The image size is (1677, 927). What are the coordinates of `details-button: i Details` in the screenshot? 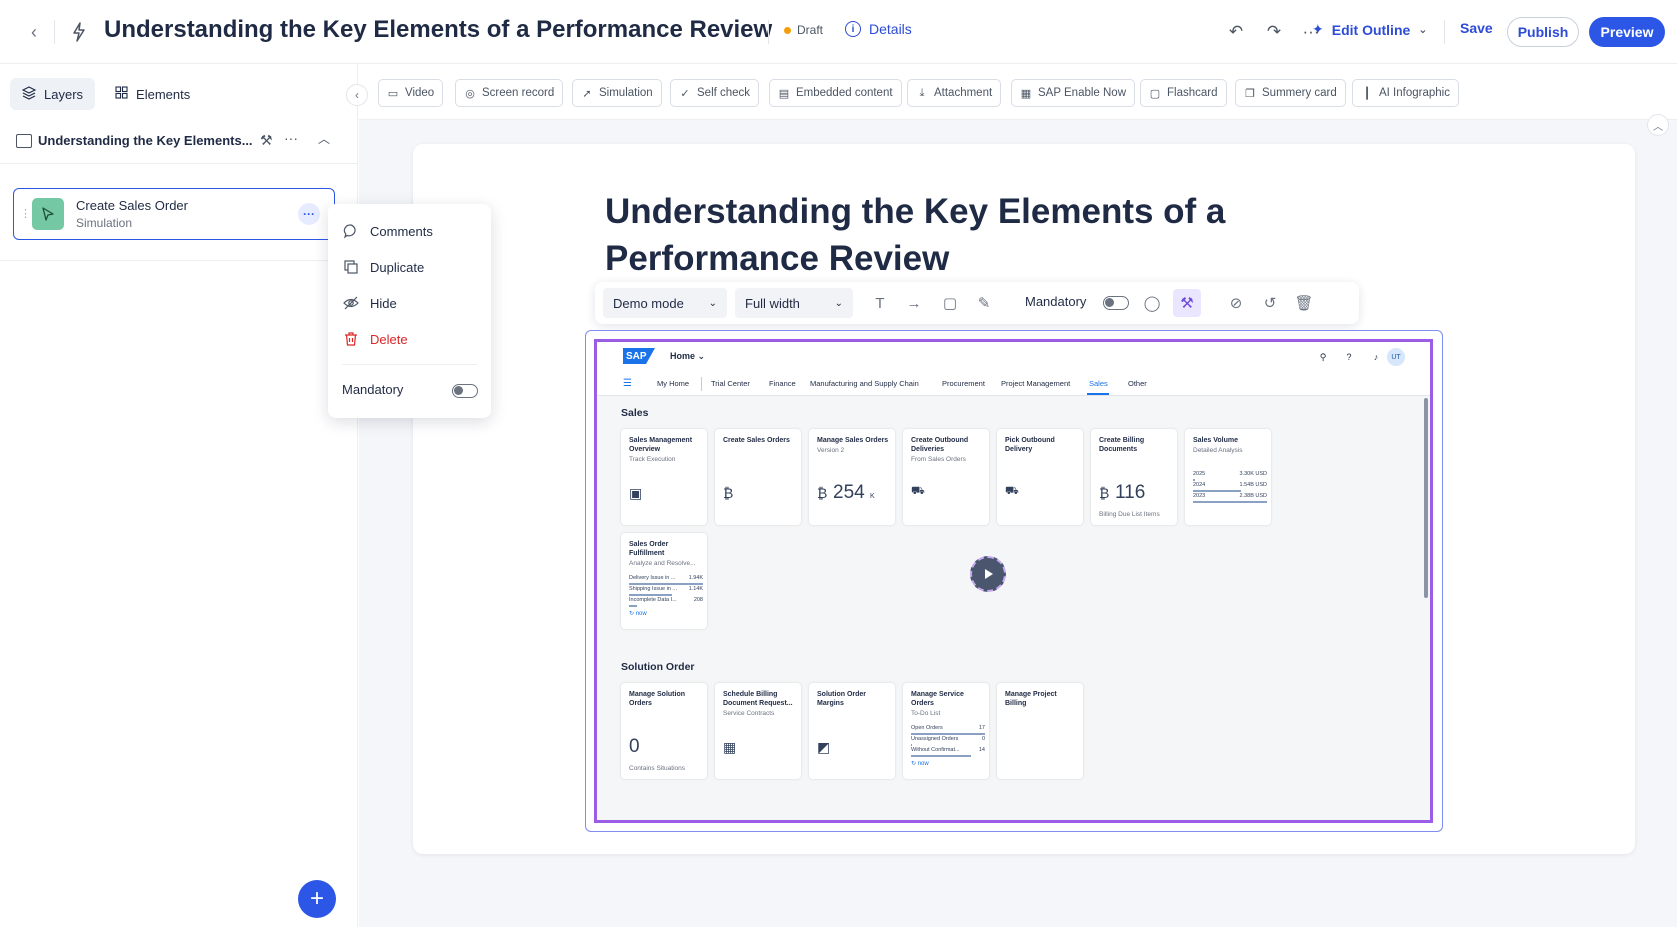 It's located at (878, 29).